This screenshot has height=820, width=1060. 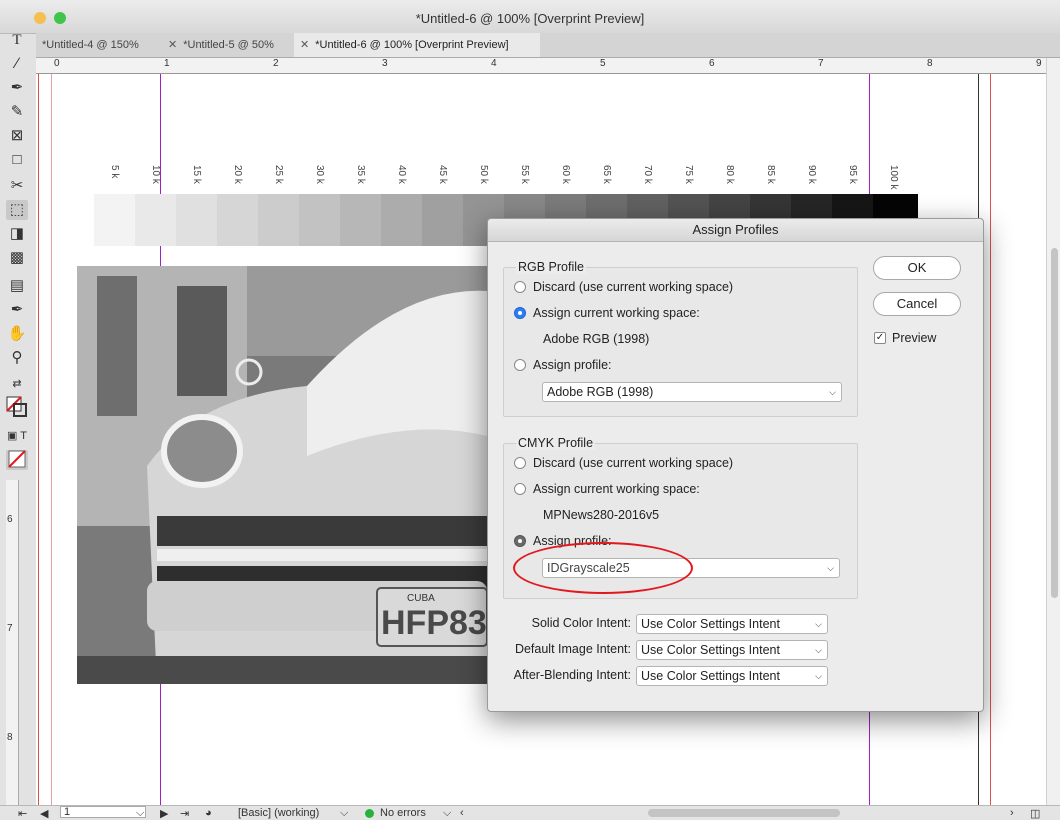 I want to click on plate-text: HFP83, so click(x=434, y=623).